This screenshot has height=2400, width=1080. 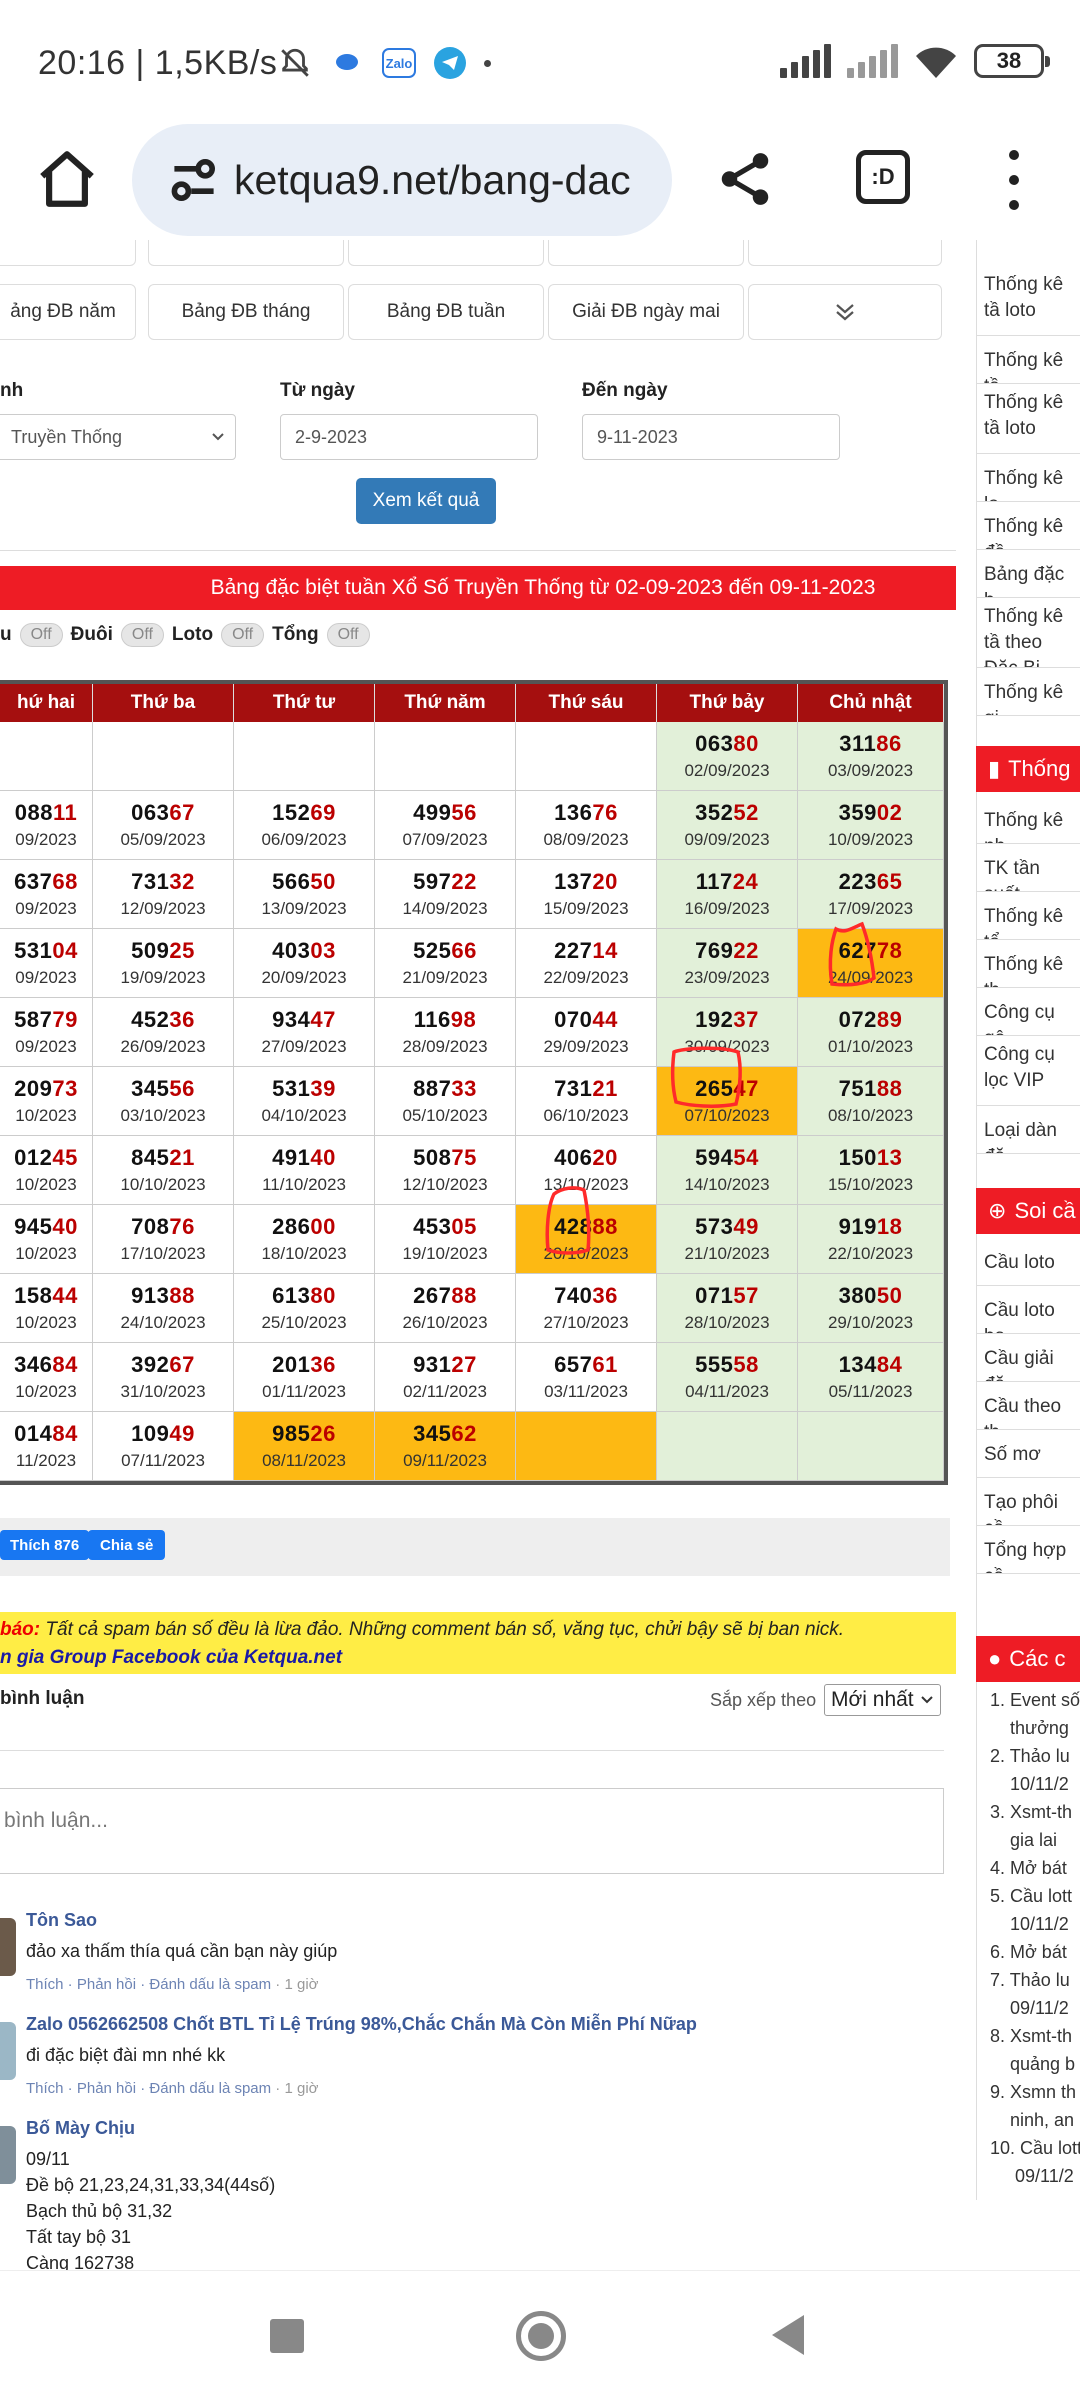 What do you see at coordinates (1028, 1952) in the screenshot?
I see `sidebar-topic-link: 6. Mở bát` at bounding box center [1028, 1952].